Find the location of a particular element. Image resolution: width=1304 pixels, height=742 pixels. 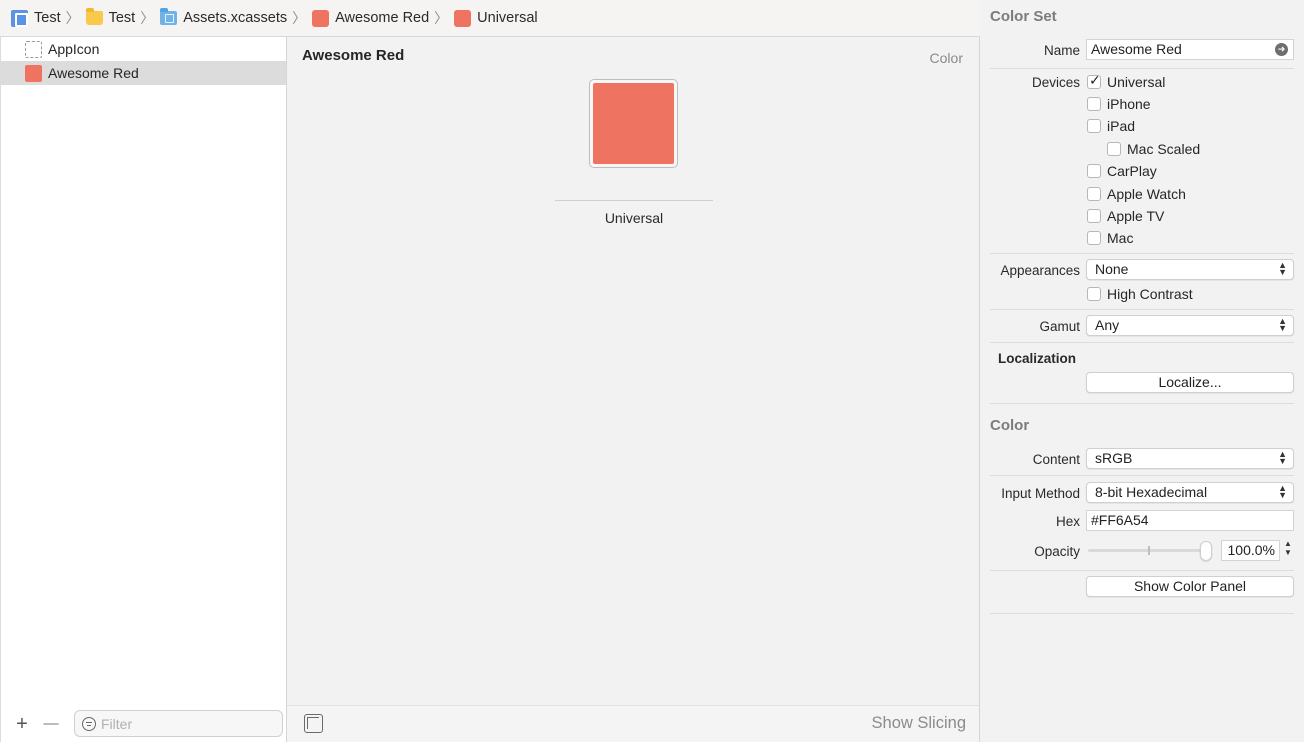

breadcrumb-item-project: Test is located at coordinates (36, 18).